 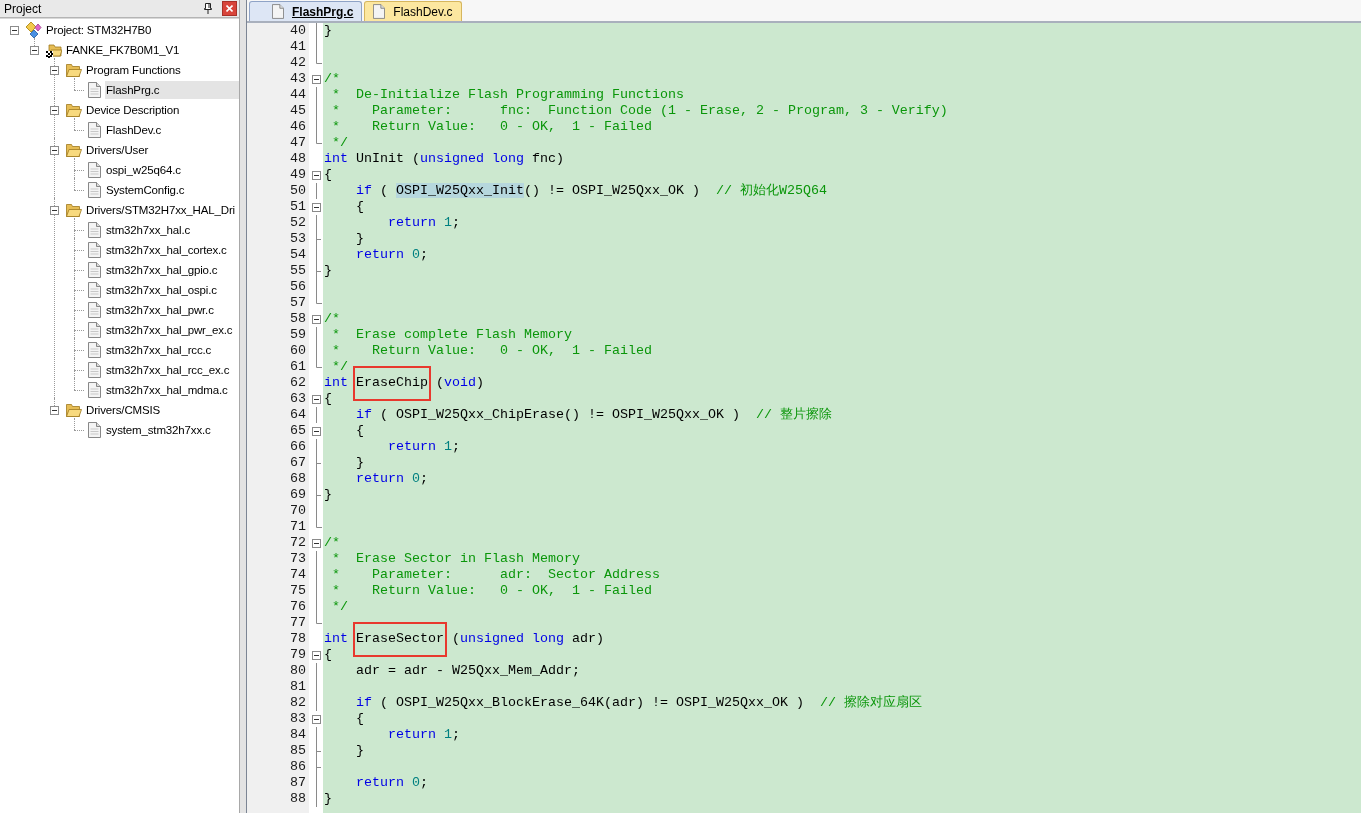 What do you see at coordinates (172, 170) in the screenshot?
I see `tree-item: ospi_w25q64.c` at bounding box center [172, 170].